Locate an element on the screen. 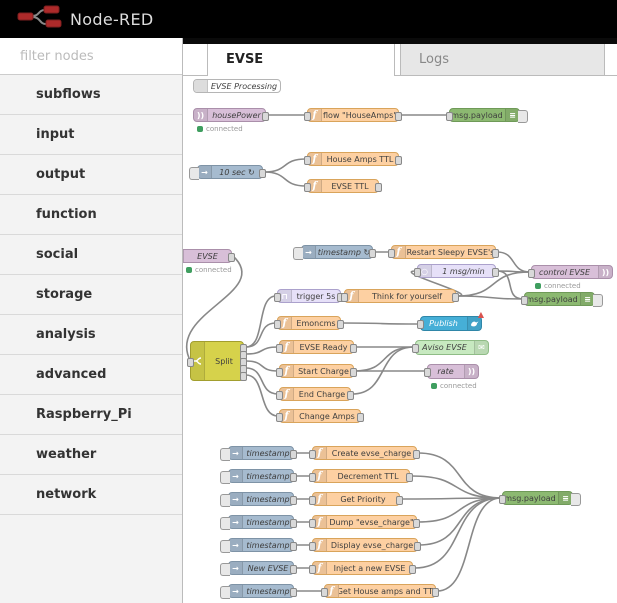  node-ts5: → timestamp is located at coordinates (258, 545).